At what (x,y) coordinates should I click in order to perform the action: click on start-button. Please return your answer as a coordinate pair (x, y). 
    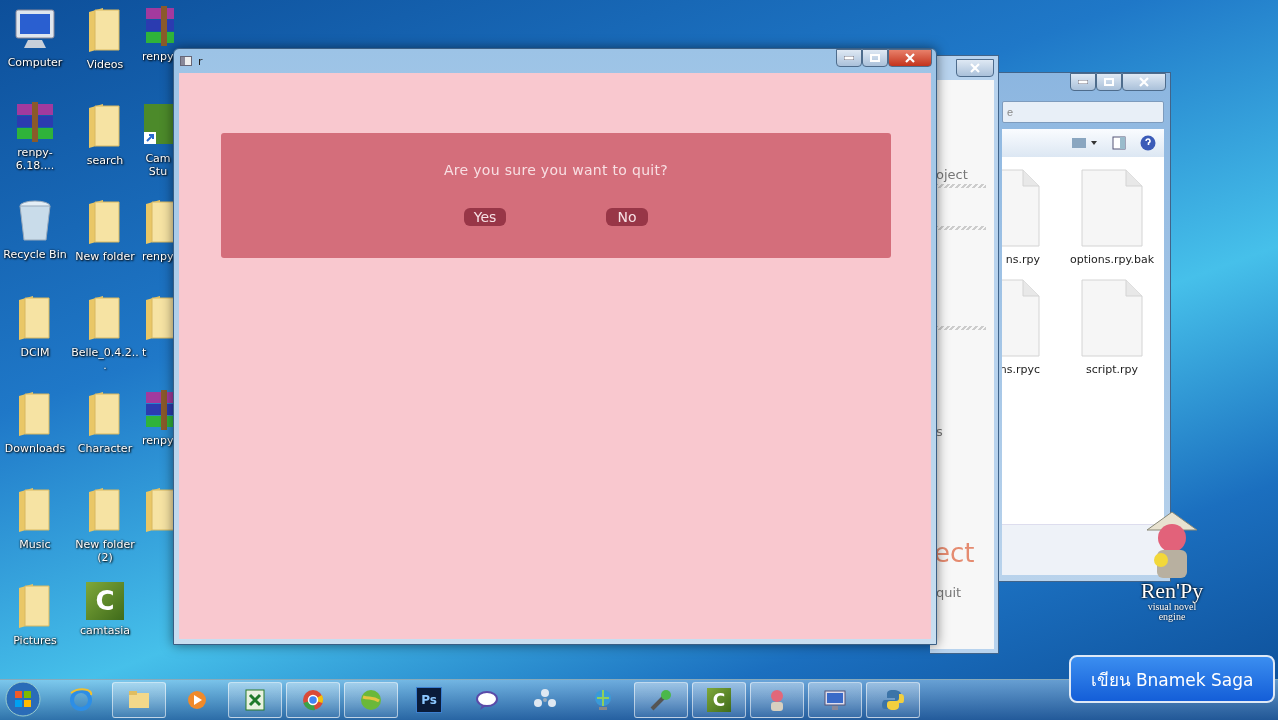
    Looking at the image, I should click on (23, 700).